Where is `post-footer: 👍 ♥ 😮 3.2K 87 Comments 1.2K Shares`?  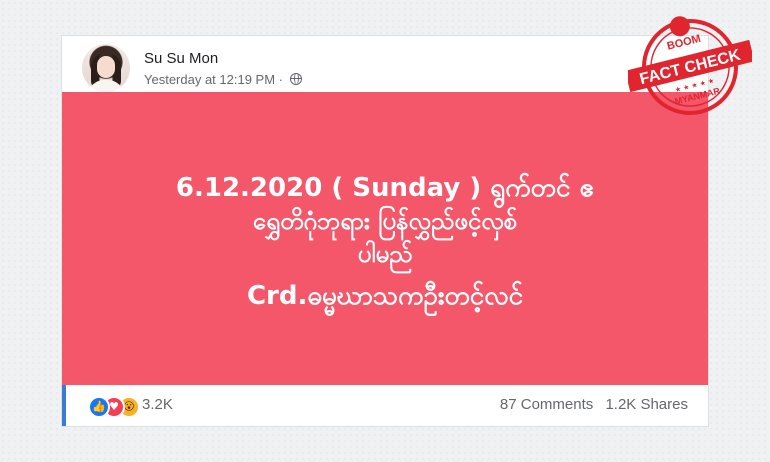
post-footer: 👍 ♥ 😮 3.2K 87 Comments 1.2K Shares is located at coordinates (385, 405).